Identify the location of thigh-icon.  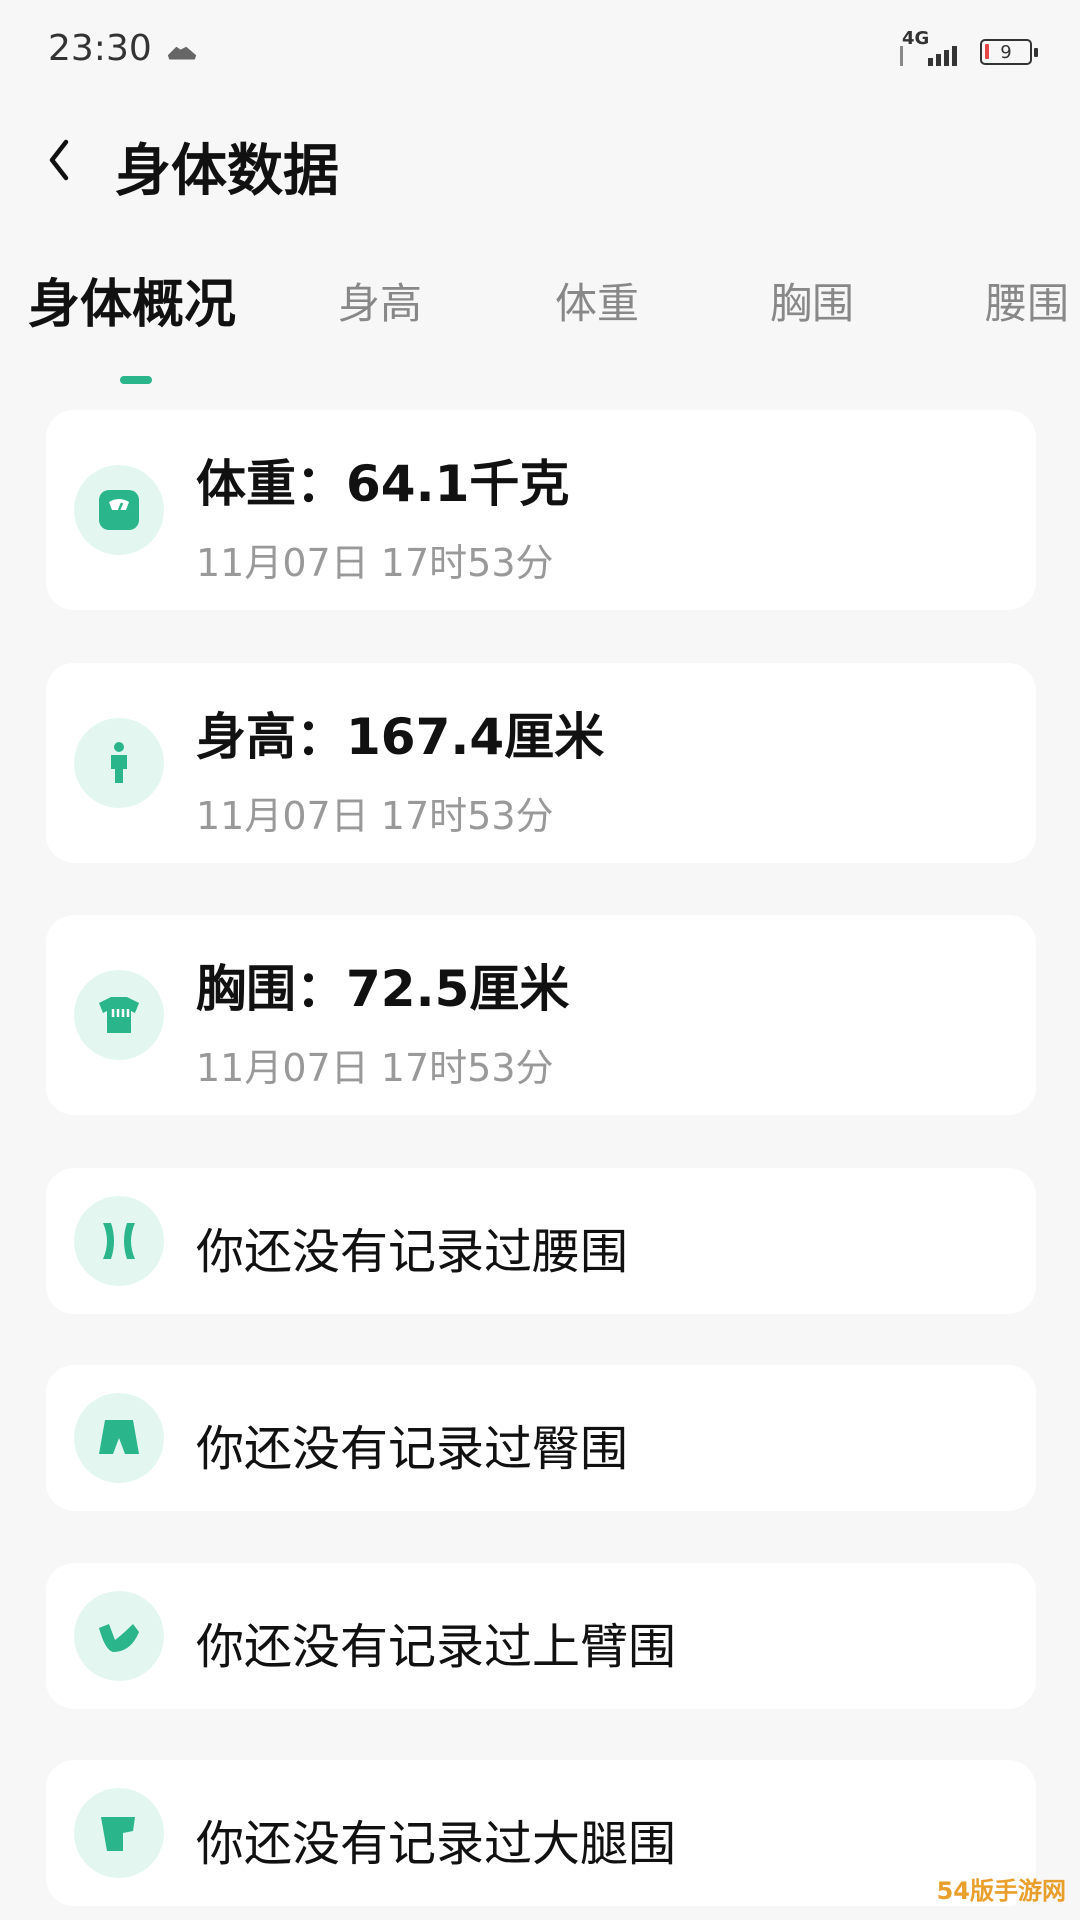
(119, 1833).